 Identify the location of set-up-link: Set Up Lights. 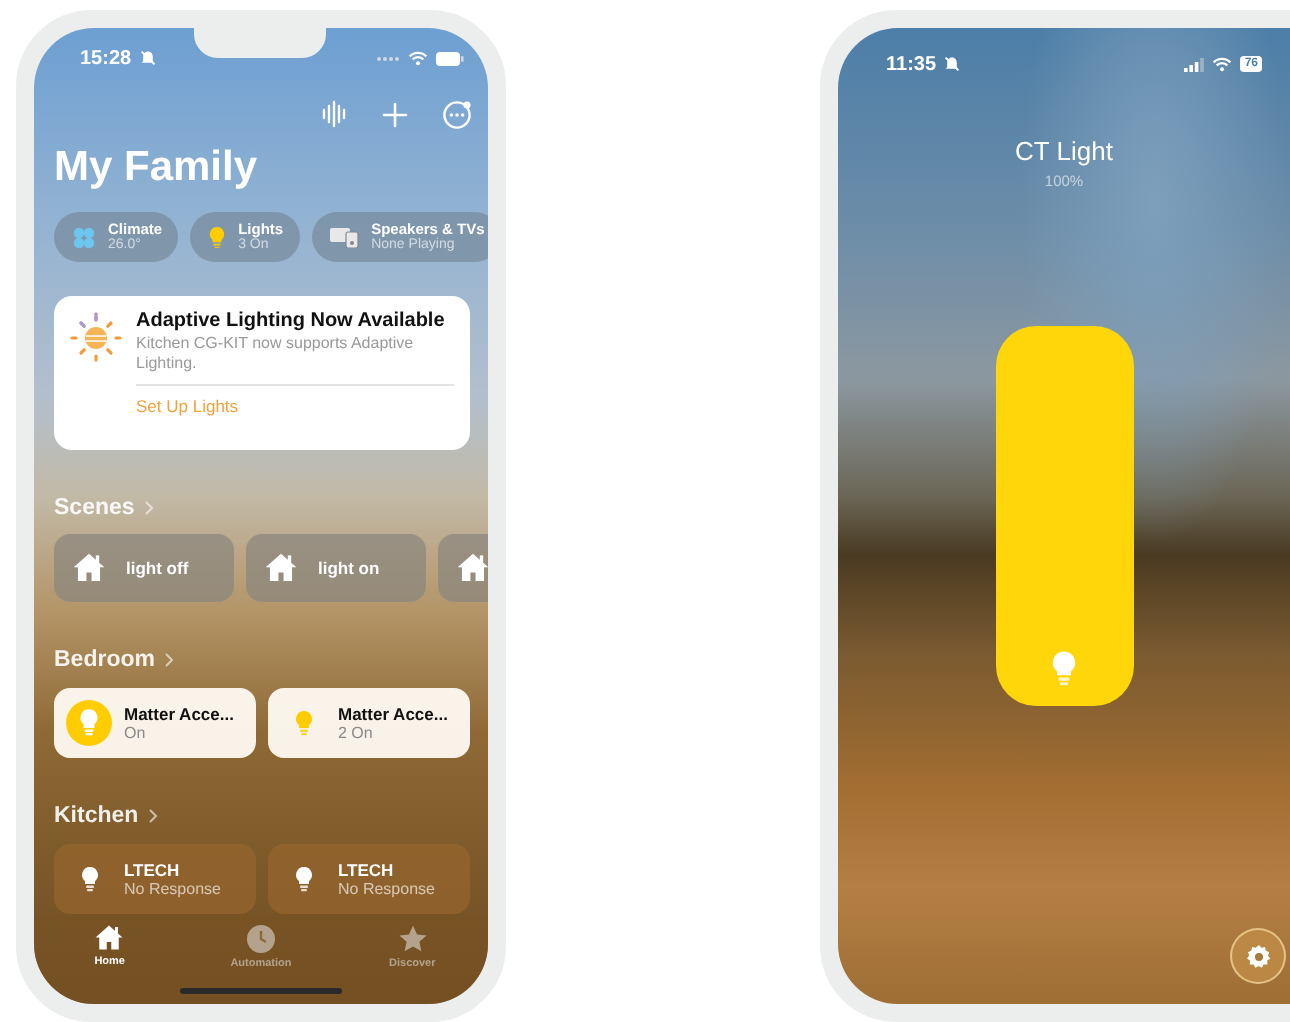
(295, 407).